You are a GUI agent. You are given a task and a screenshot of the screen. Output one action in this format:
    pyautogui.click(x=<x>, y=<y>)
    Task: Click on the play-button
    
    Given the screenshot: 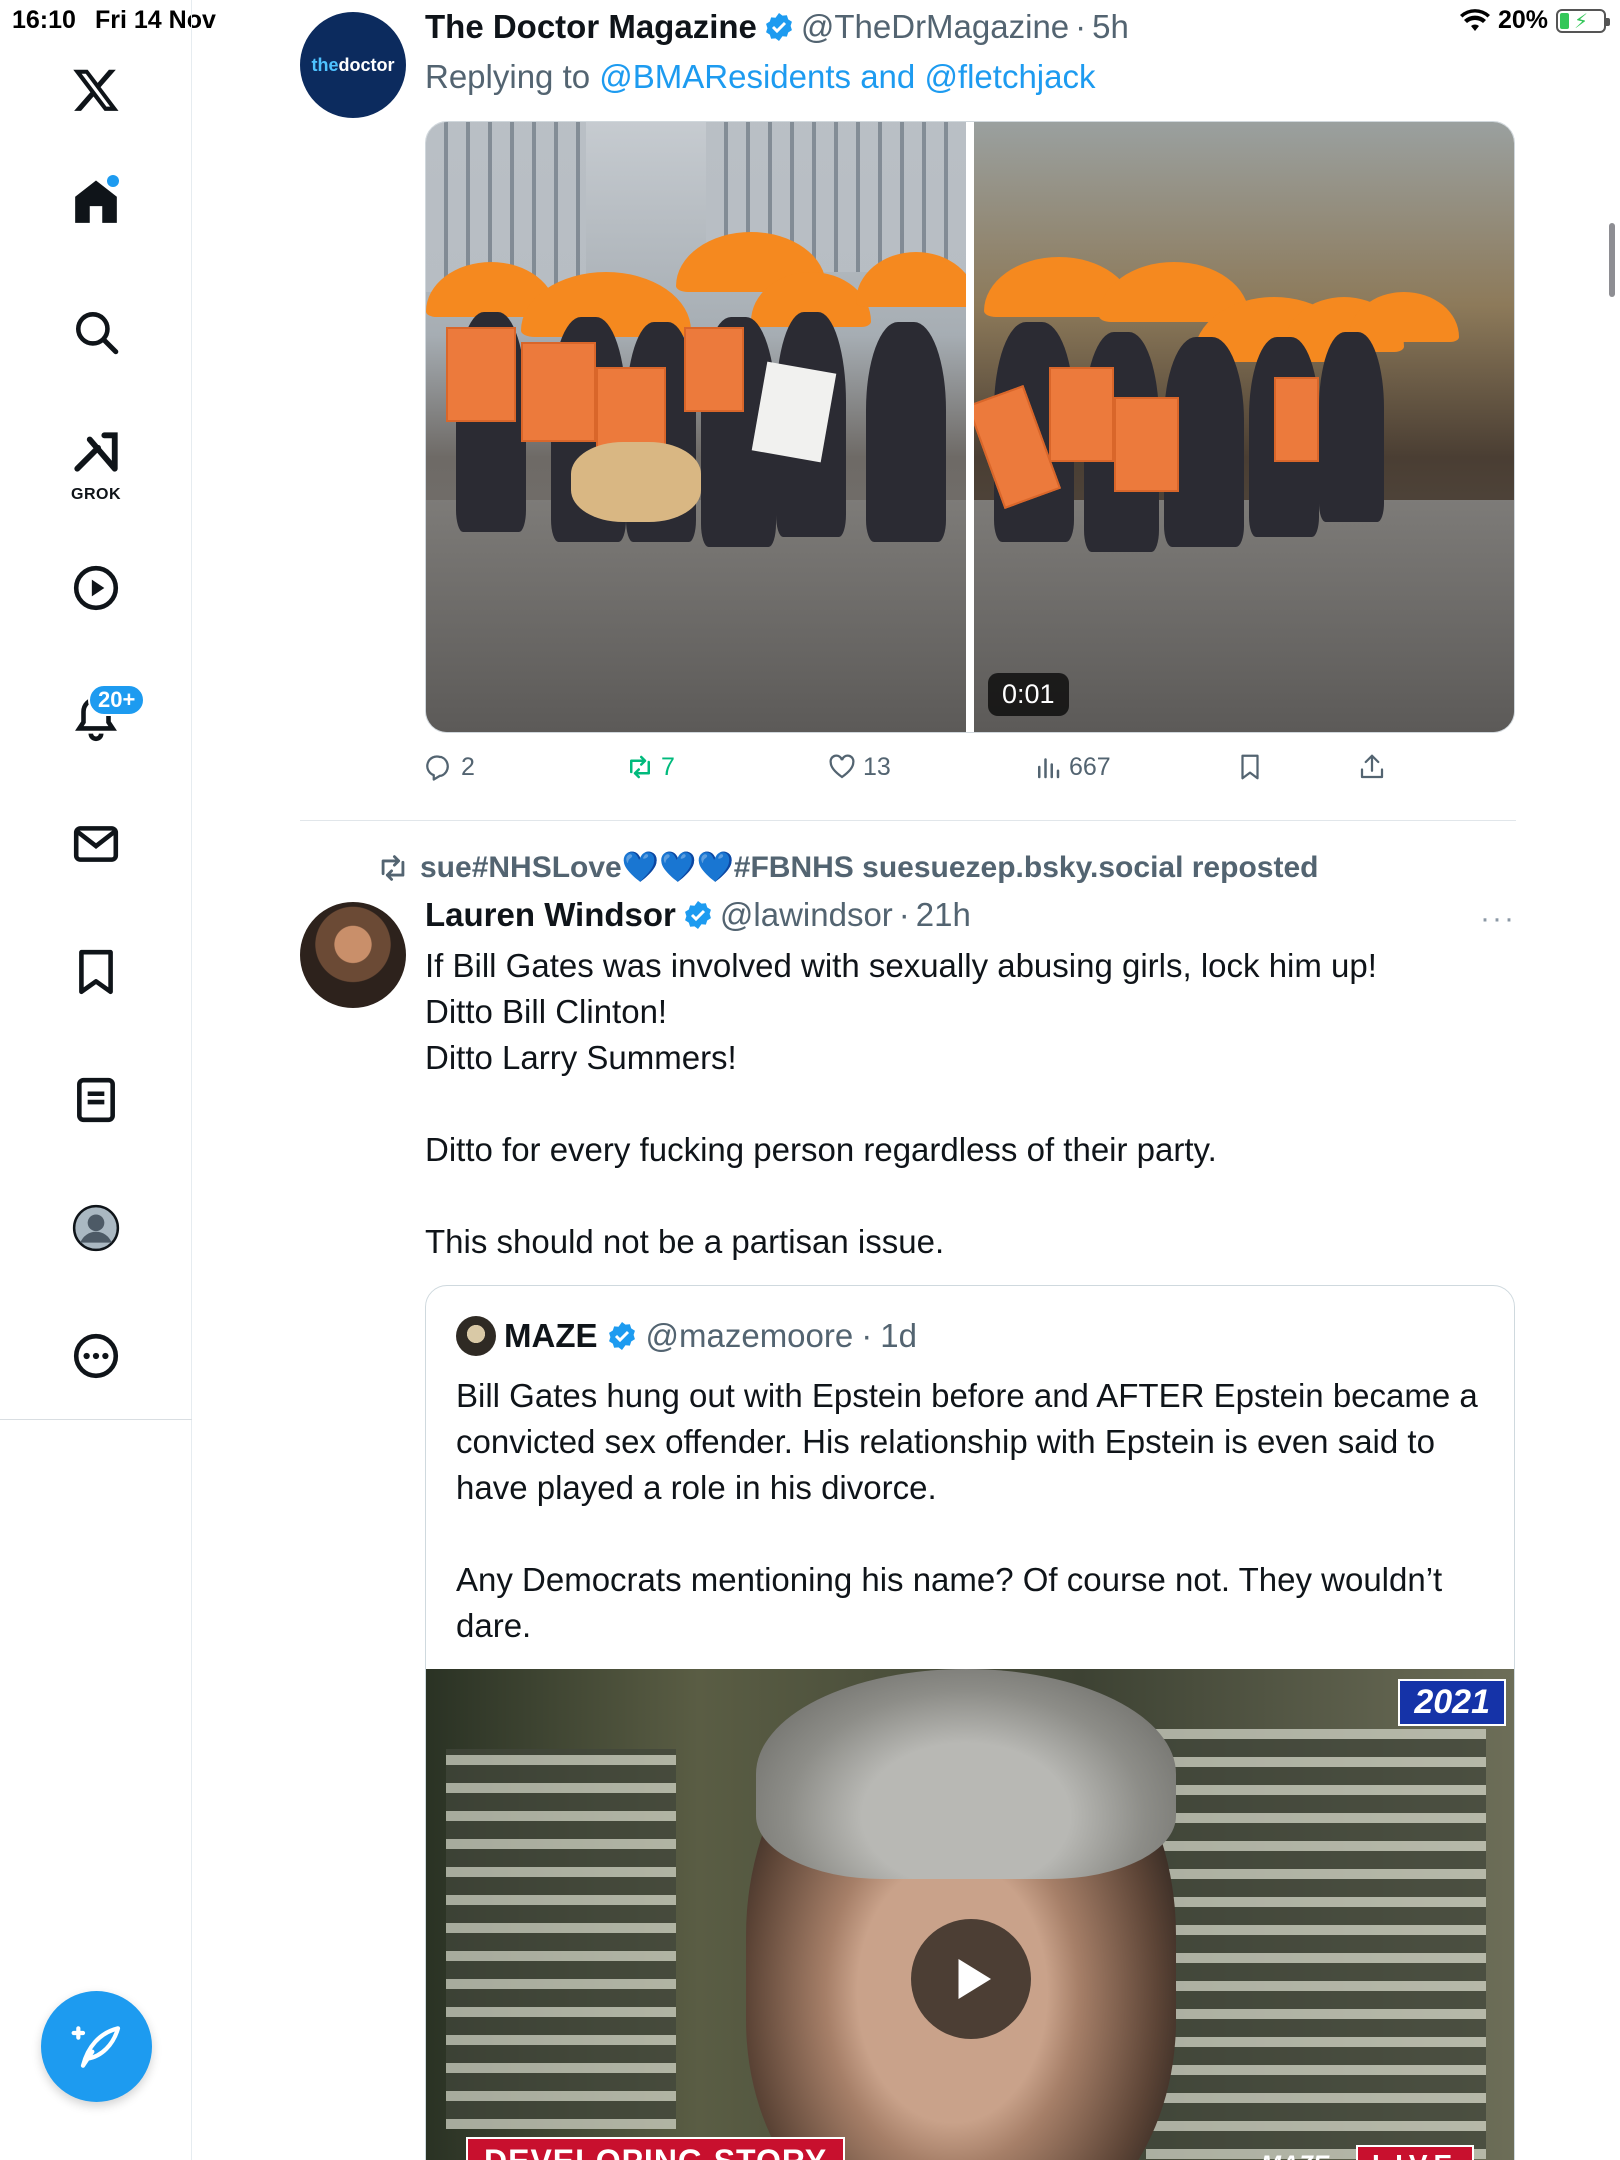 What is the action you would take?
    pyautogui.click(x=971, y=1979)
    